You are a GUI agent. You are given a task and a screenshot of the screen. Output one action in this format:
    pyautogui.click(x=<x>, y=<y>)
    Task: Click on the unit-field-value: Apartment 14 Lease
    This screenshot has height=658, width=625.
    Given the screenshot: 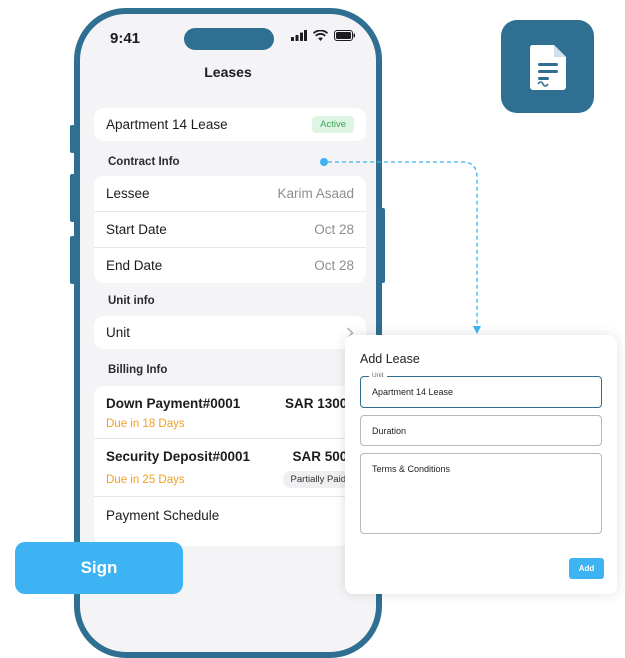 What is the action you would take?
    pyautogui.click(x=413, y=392)
    